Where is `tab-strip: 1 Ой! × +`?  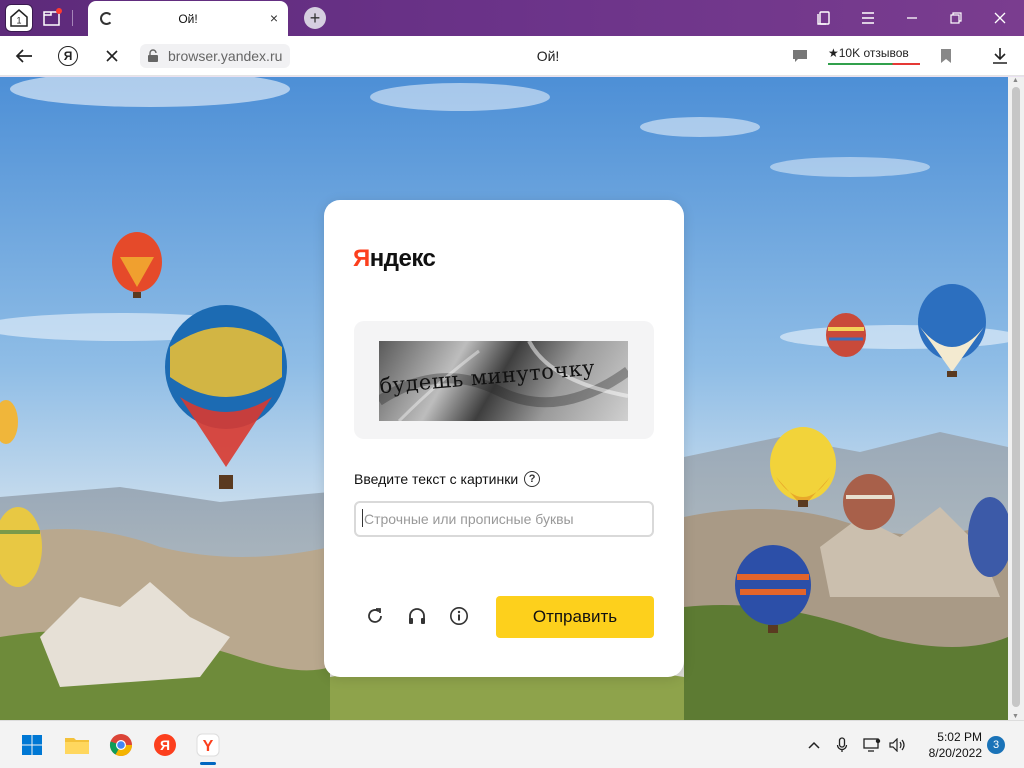 tab-strip: 1 Ой! × + is located at coordinates (512, 18).